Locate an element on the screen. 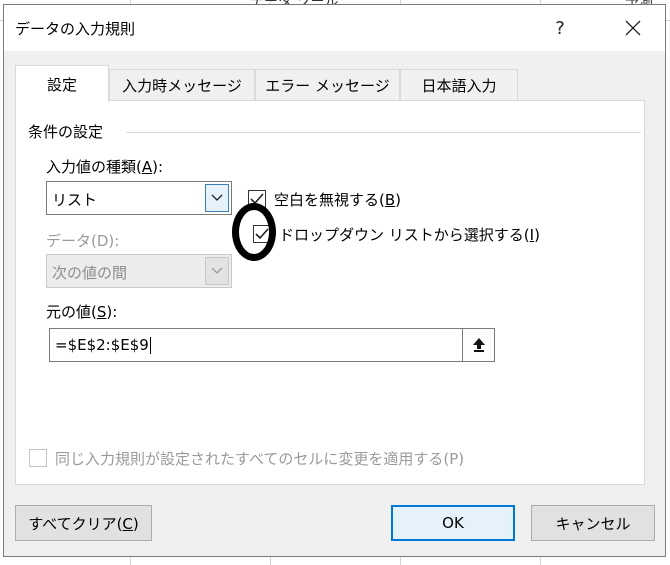 Image resolution: width=670 pixels, height=565 pixels. ignore-blank-checkbox: 空白を無視する(B) is located at coordinates (324, 199).